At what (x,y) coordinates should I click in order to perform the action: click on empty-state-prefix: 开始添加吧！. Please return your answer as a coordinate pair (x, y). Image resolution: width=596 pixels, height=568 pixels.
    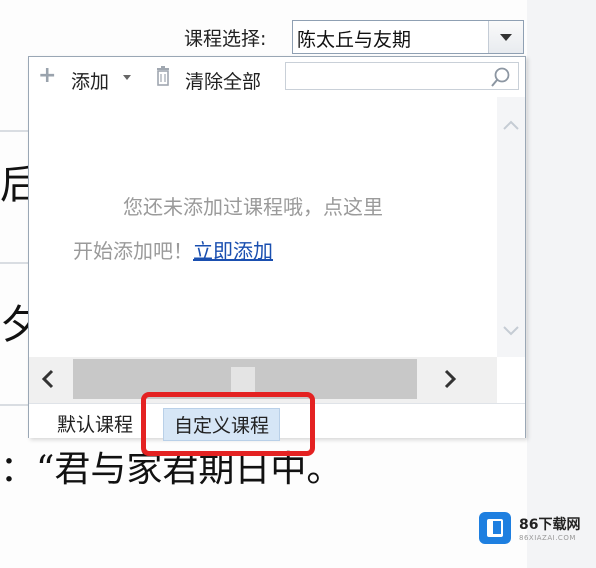
    Looking at the image, I should click on (133, 251).